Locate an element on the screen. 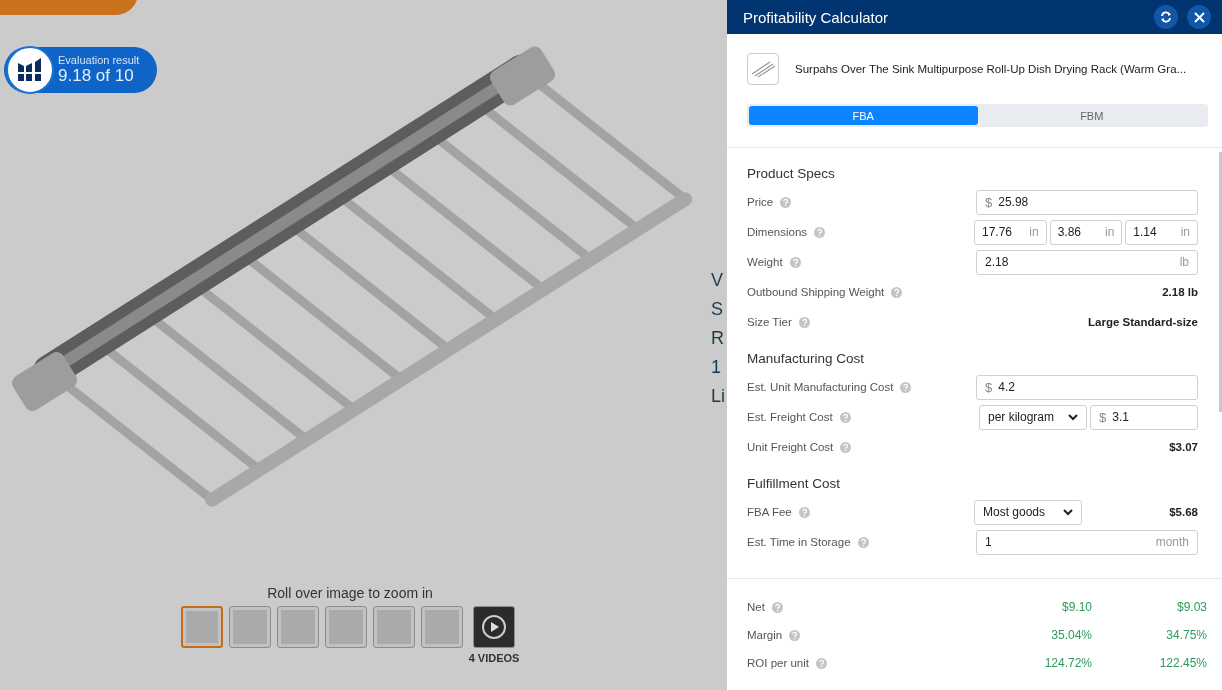 The width and height of the screenshot is (1222, 690). close-button is located at coordinates (1199, 17).